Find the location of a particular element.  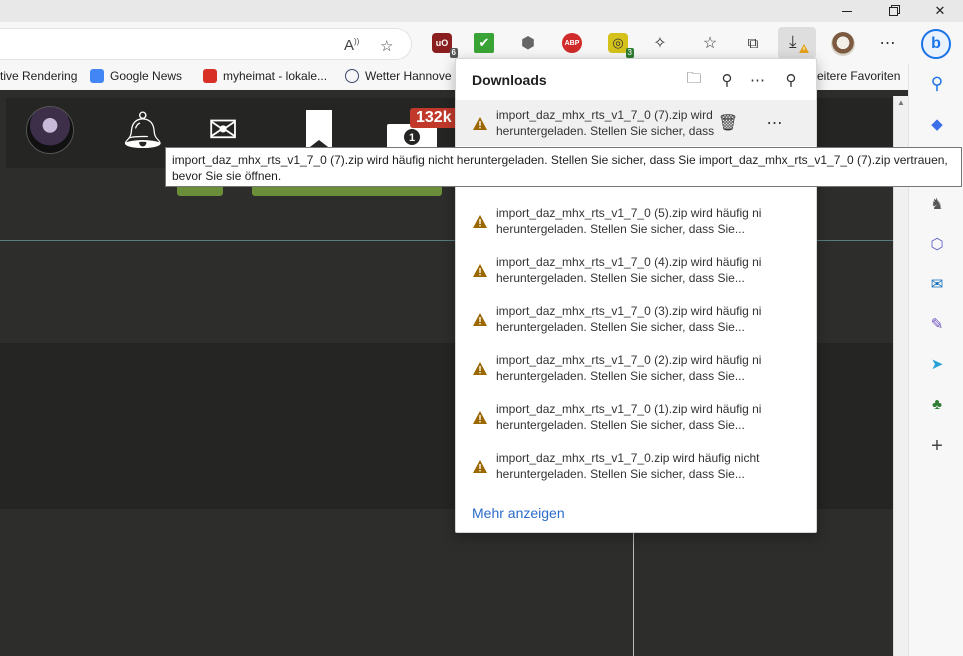

microsoft-365-icon: ⬡ is located at coordinates (937, 244).